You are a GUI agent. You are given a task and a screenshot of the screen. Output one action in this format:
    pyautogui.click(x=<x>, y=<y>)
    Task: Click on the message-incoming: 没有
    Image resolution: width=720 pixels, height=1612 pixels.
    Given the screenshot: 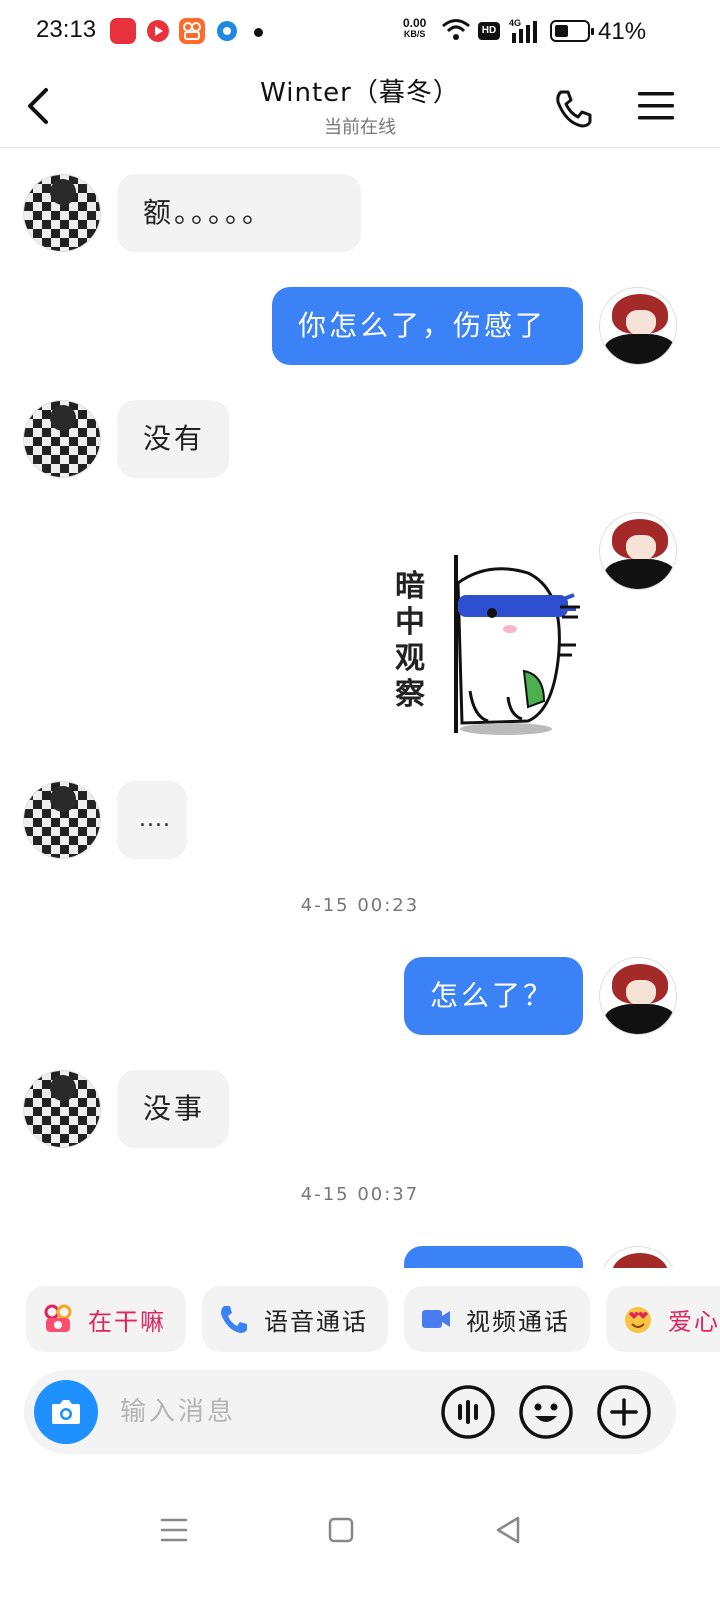 What is the action you would take?
    pyautogui.click(x=173, y=439)
    